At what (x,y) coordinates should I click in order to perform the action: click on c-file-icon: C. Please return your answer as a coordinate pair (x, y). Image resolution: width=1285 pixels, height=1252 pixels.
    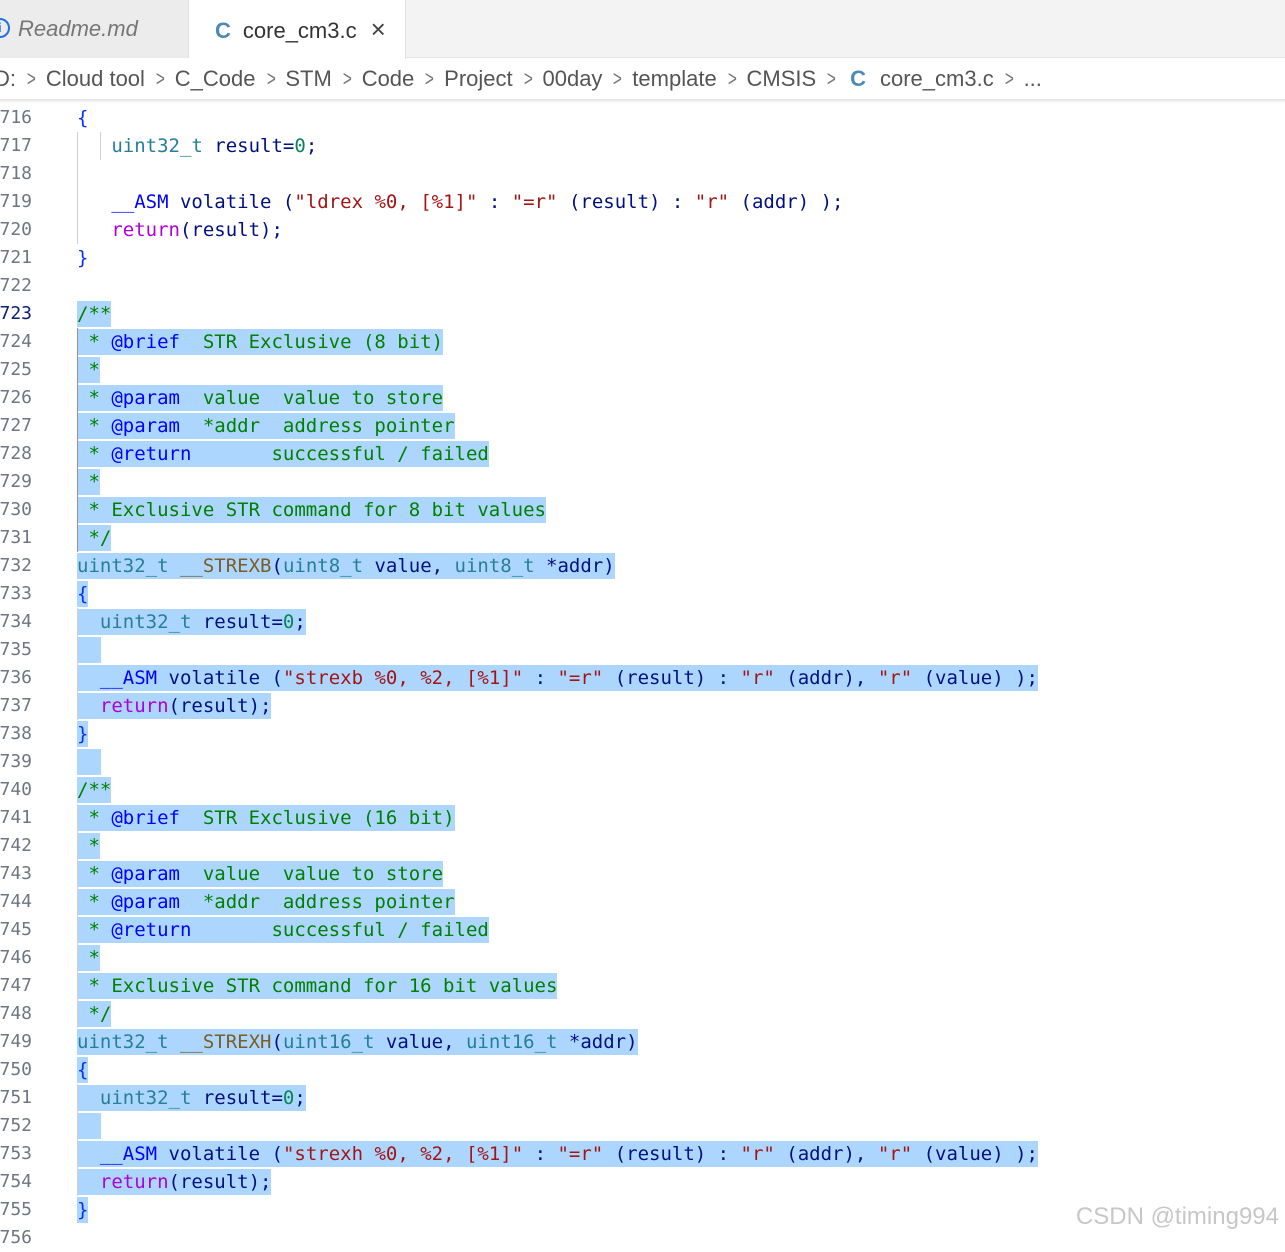
    Looking at the image, I should click on (223, 30).